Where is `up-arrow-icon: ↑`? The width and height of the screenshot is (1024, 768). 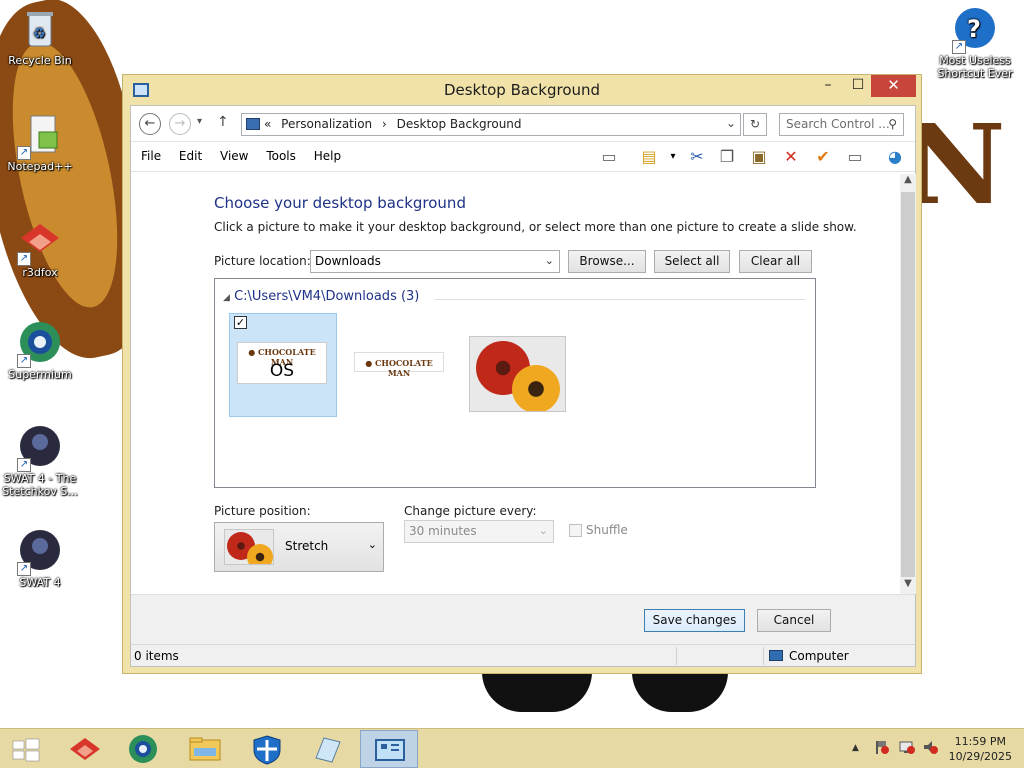
up-arrow-icon: ↑ is located at coordinates (223, 122).